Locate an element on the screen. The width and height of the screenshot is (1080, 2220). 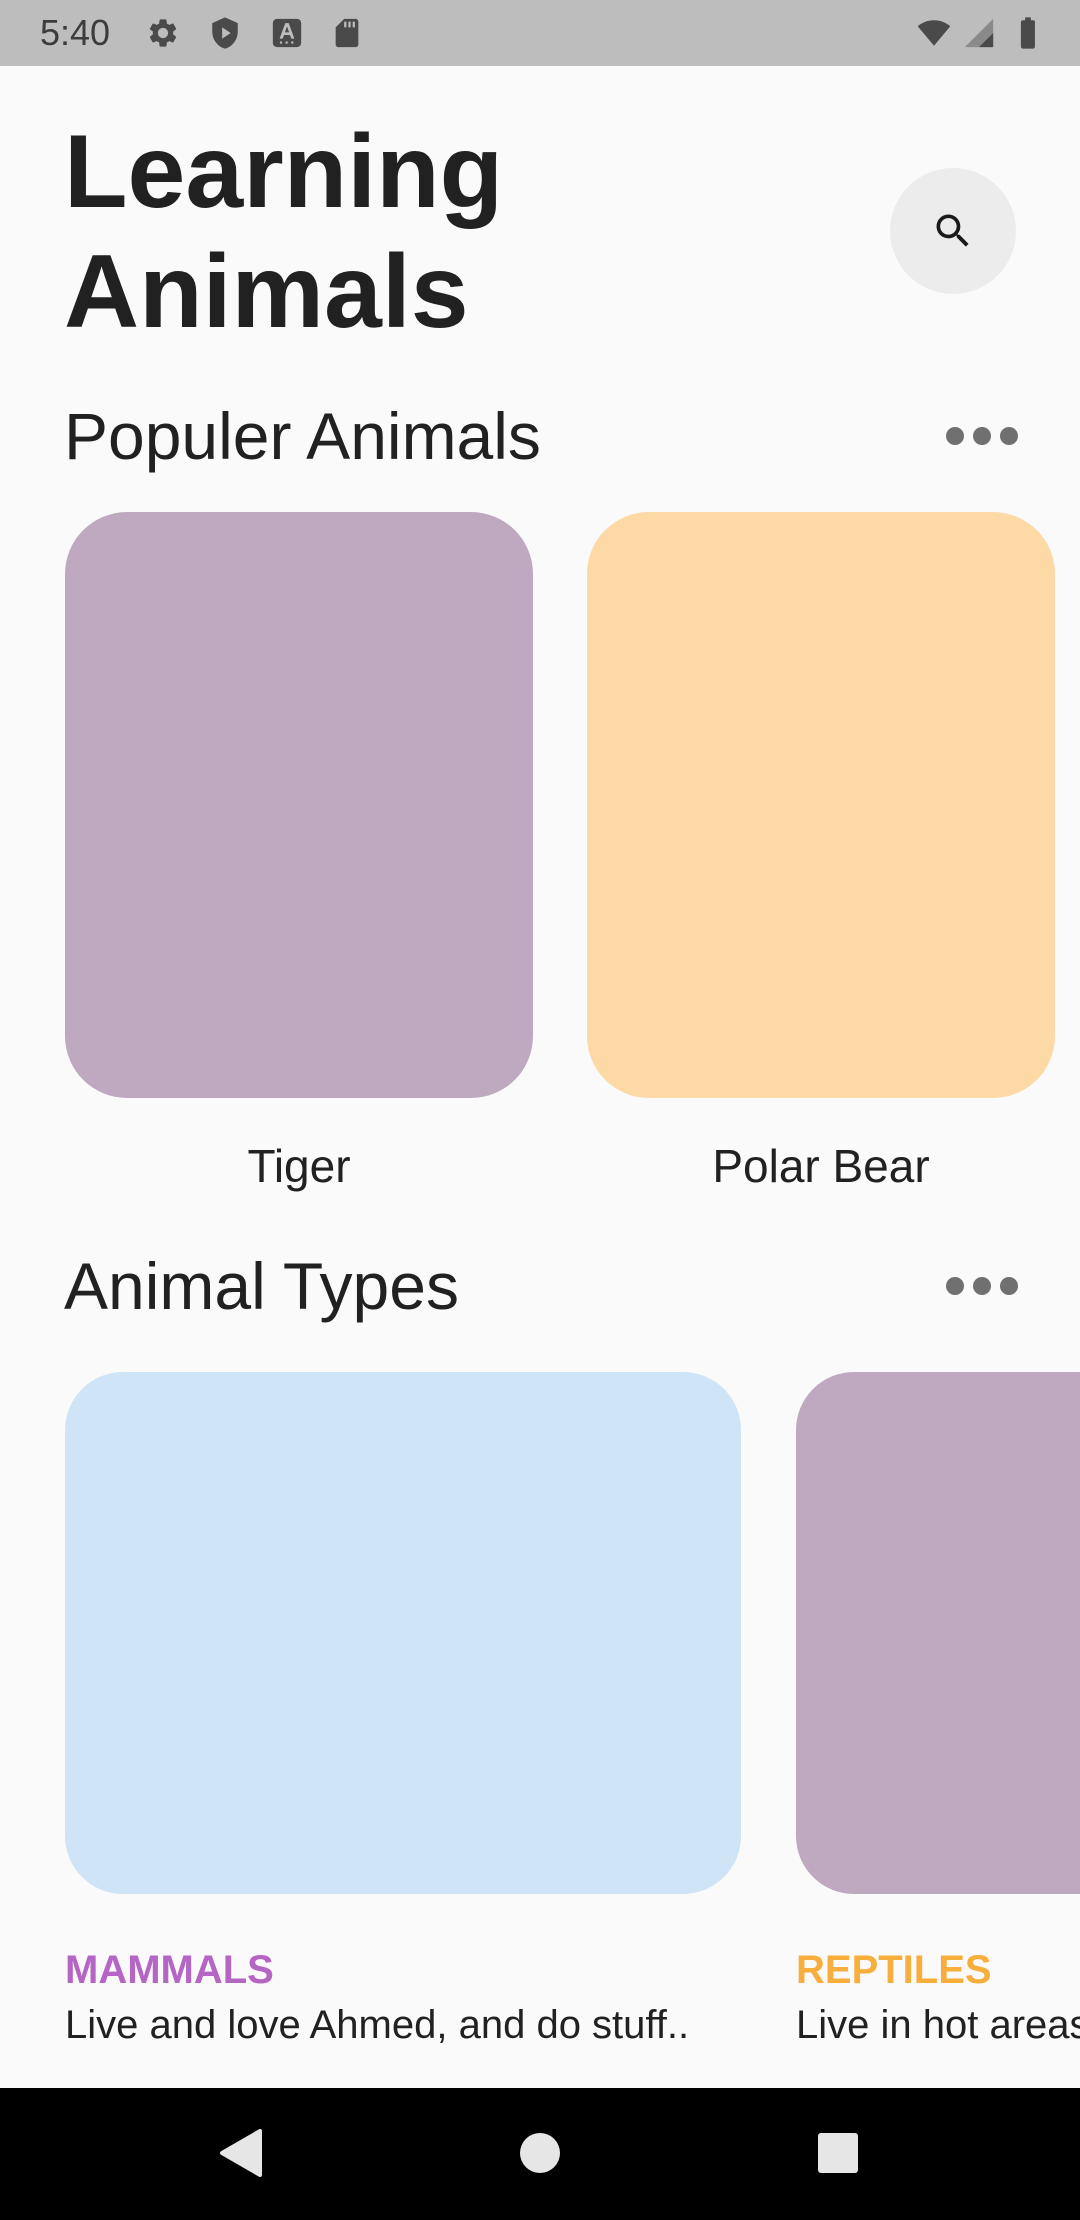
sd-card-icon is located at coordinates (347, 33).